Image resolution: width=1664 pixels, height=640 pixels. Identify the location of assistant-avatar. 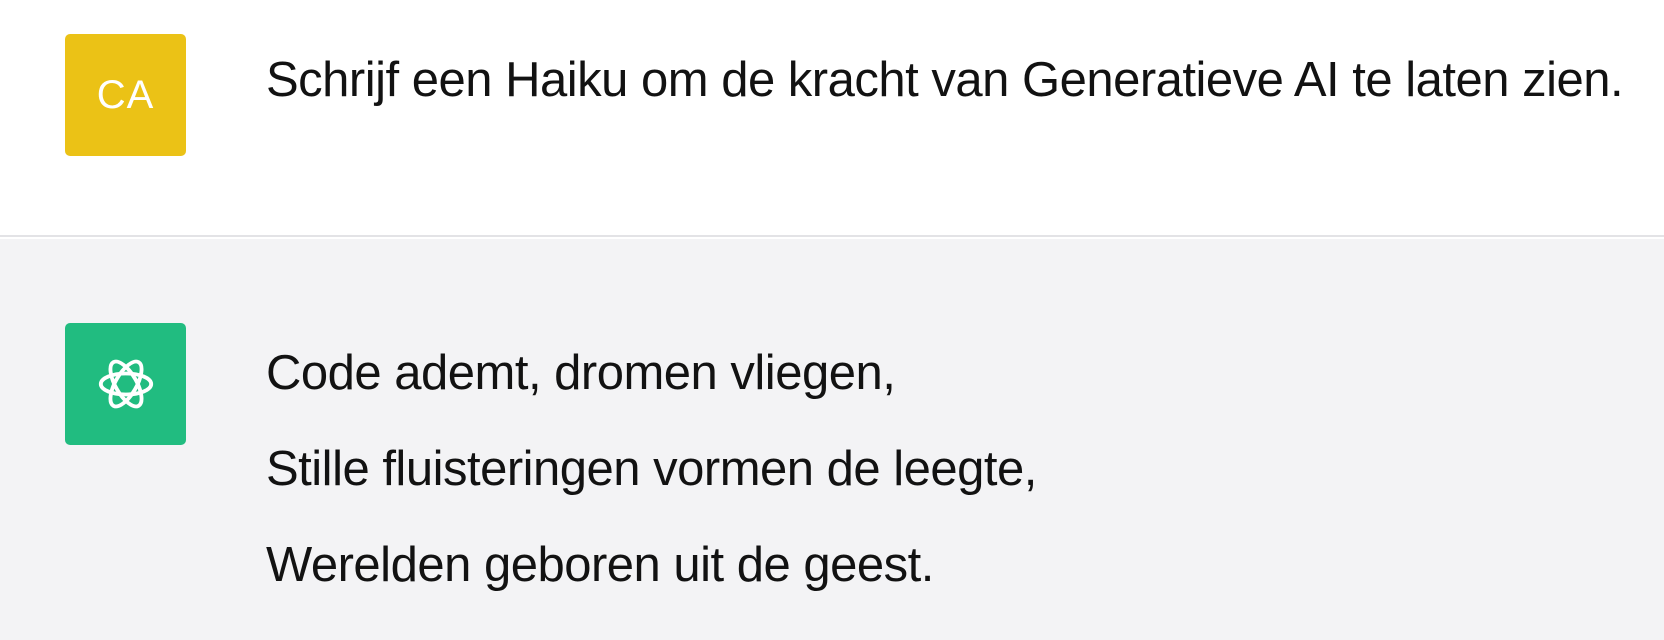
(125, 384).